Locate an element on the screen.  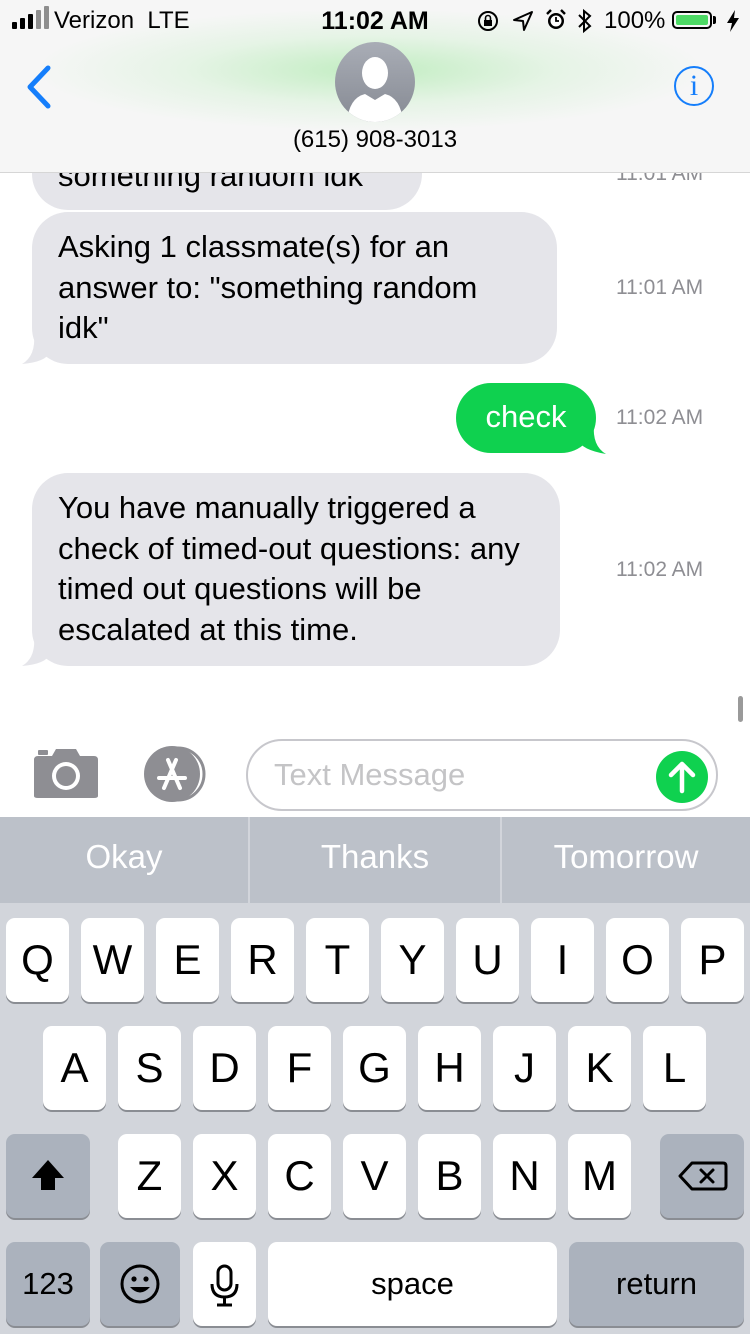
key-i: I is located at coordinates (562, 960).